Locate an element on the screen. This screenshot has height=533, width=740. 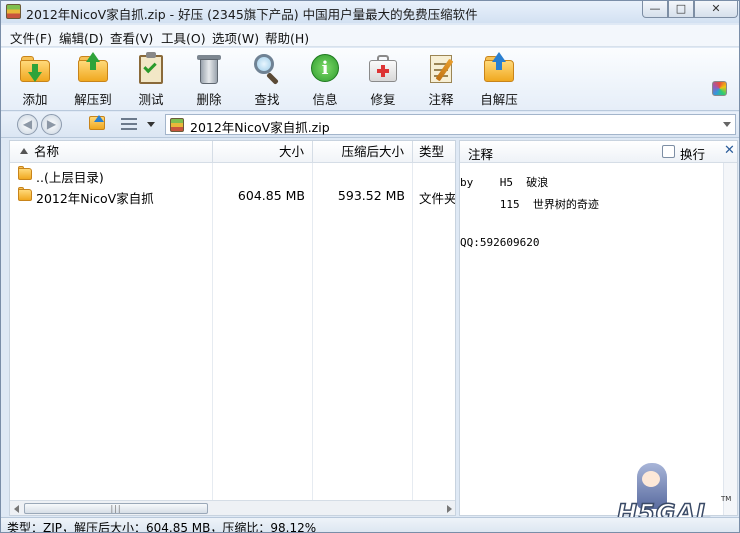
watermark-tm: TM is located at coordinates (726, 499).